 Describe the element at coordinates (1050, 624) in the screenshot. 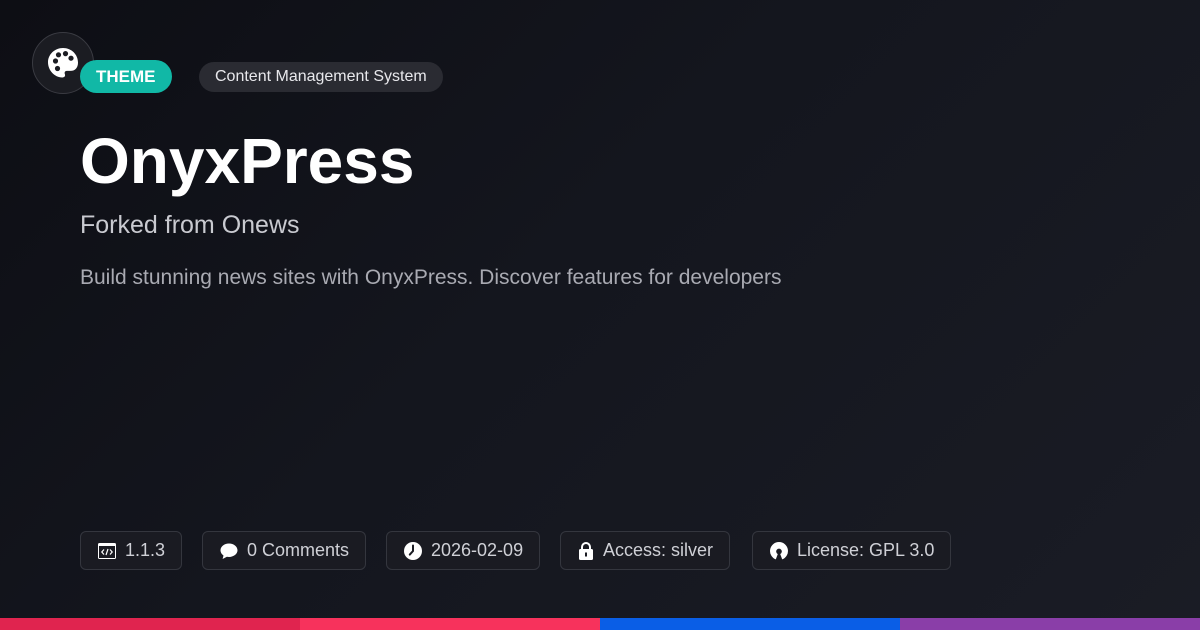

I see `accent-bar-purple` at that location.